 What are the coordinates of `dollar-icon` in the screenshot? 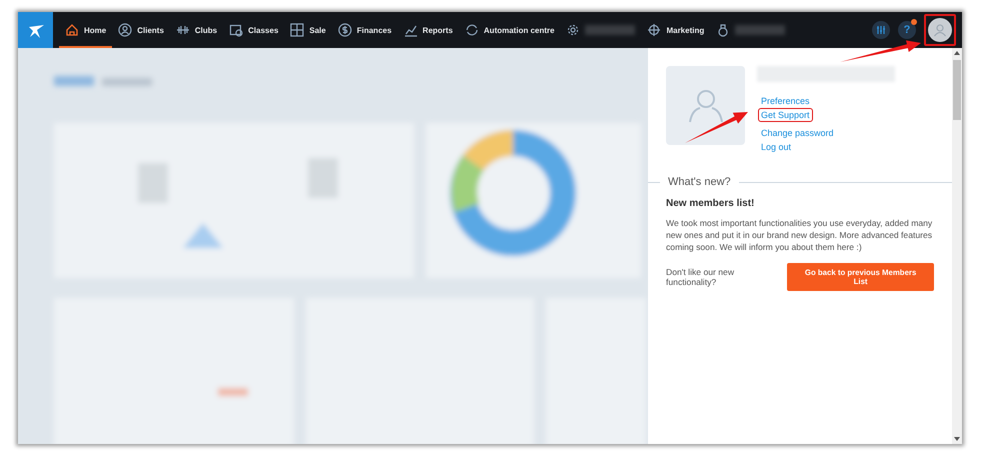 It's located at (345, 30).